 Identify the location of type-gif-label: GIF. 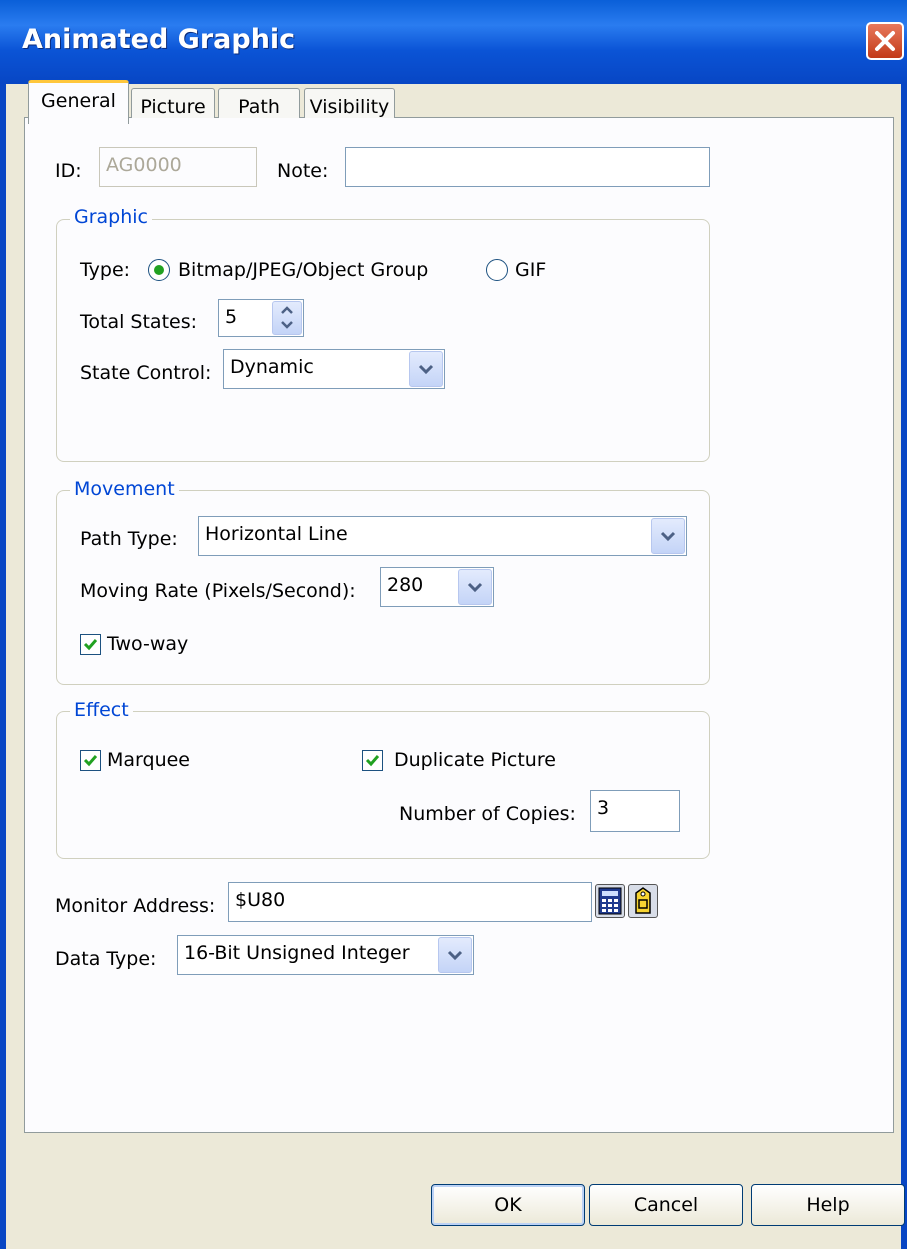
(530, 270).